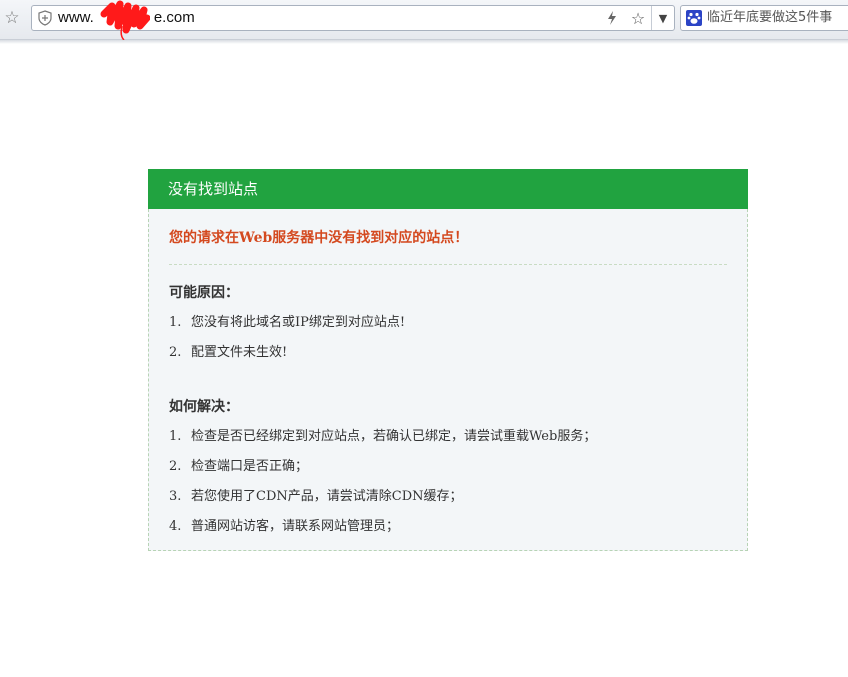  What do you see at coordinates (327, 496) in the screenshot?
I see `list-item-text: 若您使用了CDN产品，请尝试清除CDN缓存；` at bounding box center [327, 496].